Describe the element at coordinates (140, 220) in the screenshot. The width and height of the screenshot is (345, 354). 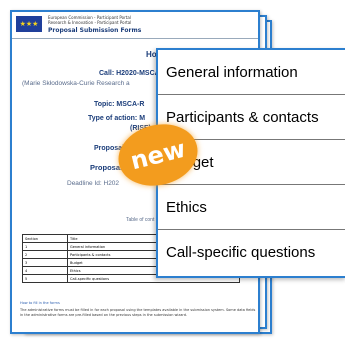
I see `table-of-contents-label: Table of cont` at that location.